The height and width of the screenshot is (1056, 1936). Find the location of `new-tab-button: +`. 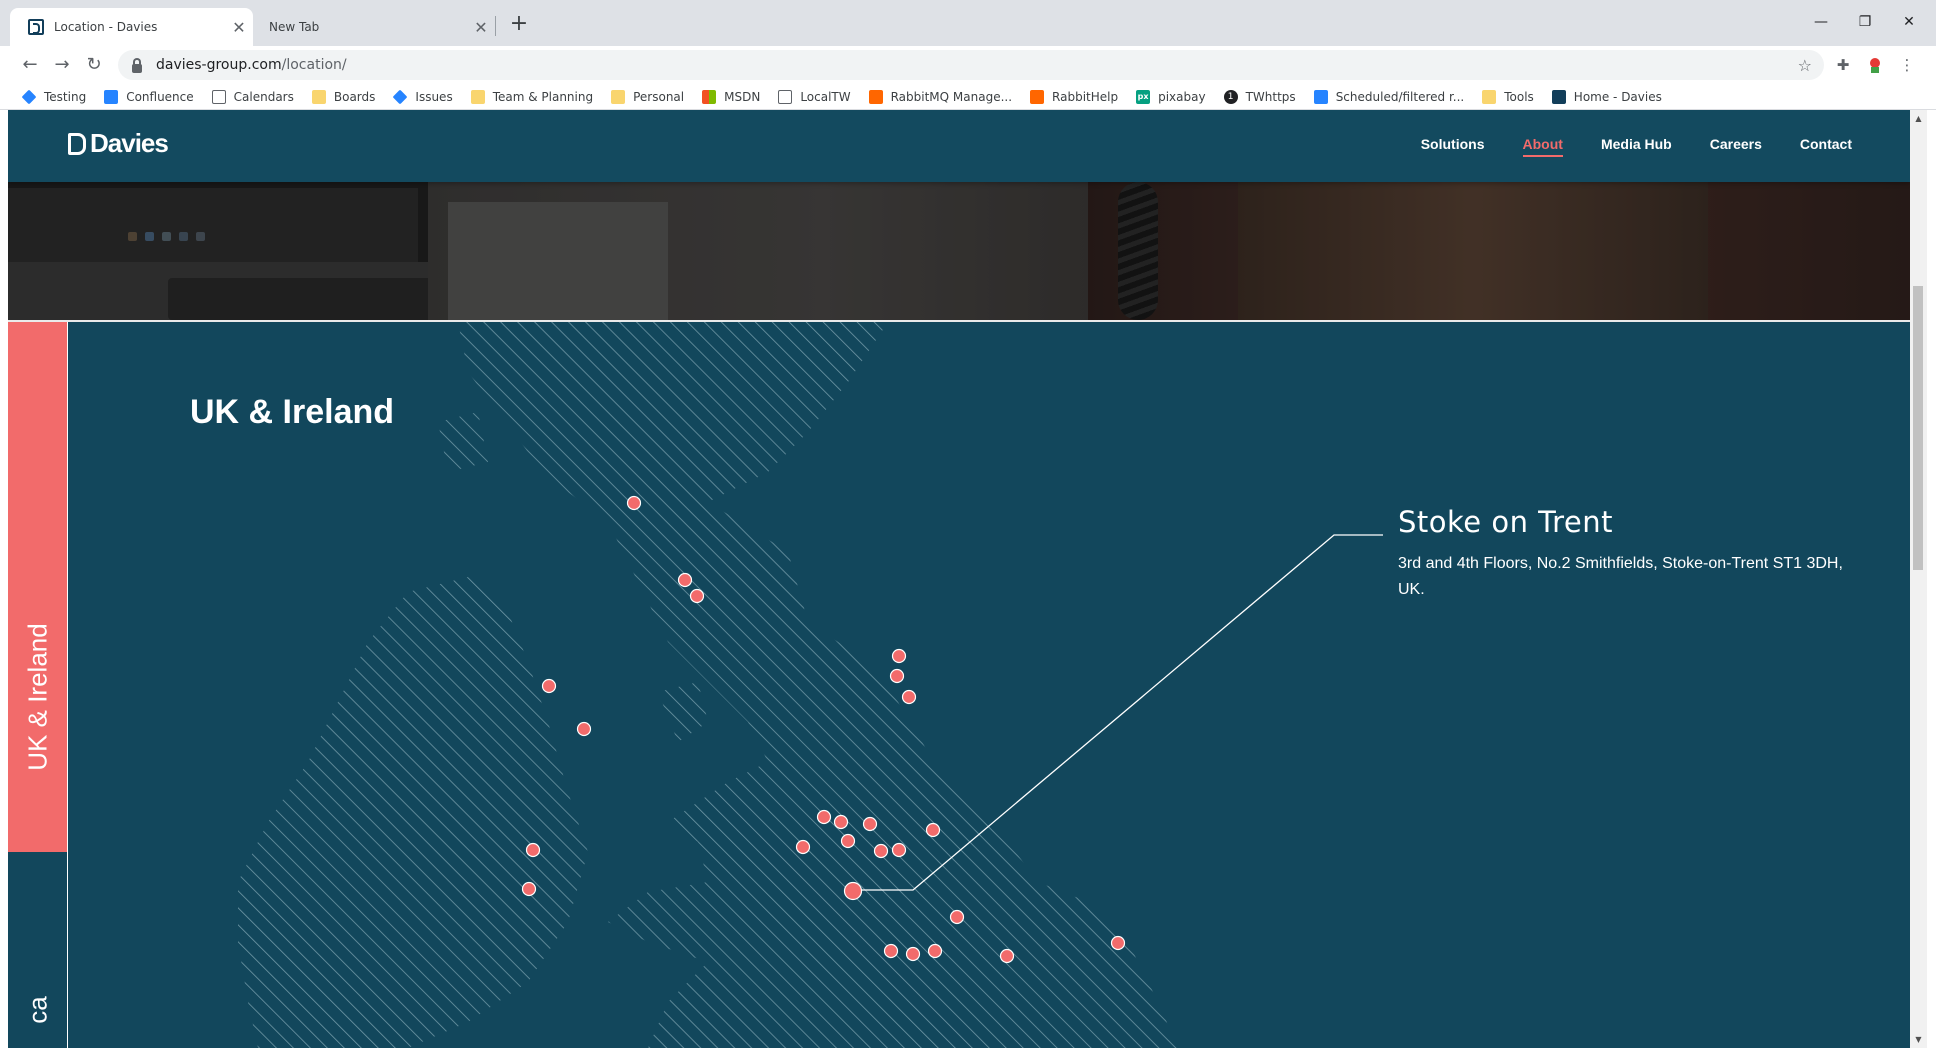

new-tab-button: + is located at coordinates (519, 24).